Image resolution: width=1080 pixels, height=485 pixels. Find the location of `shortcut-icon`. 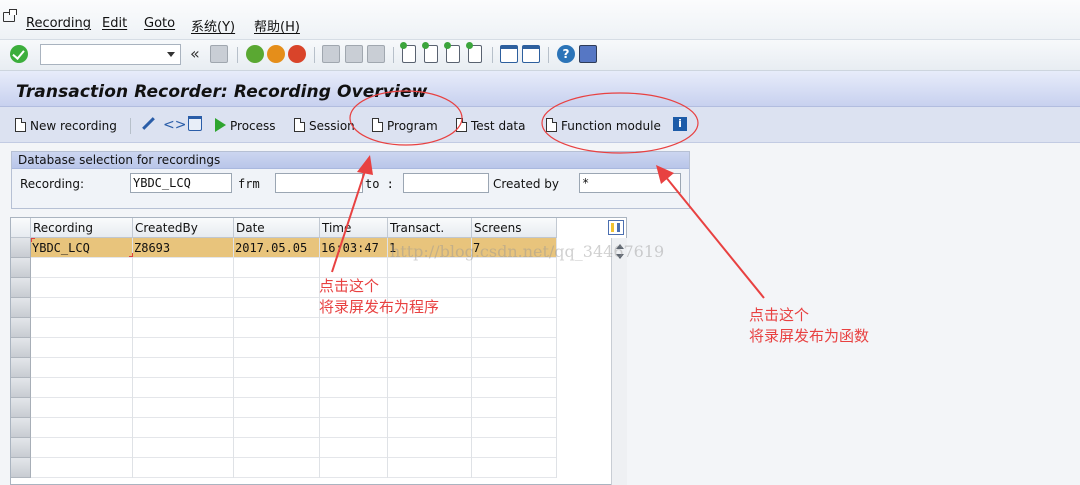

shortcut-icon is located at coordinates (531, 54).